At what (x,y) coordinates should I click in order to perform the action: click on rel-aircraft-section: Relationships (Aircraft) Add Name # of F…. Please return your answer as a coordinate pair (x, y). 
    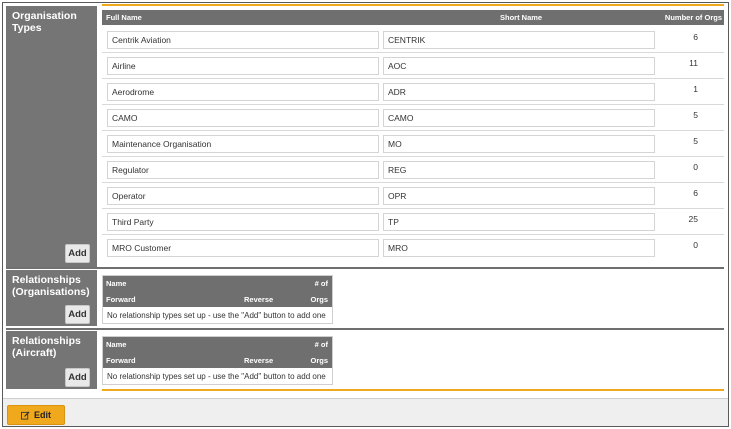
    Looking at the image, I should click on (365, 360).